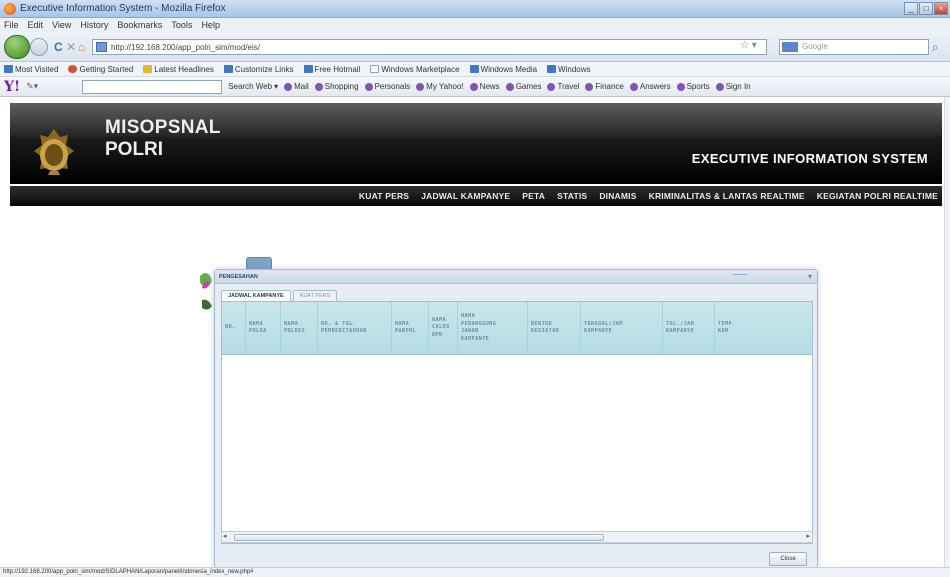 The image size is (950, 577). I want to click on app-name-line2: POLRI, so click(134, 149).